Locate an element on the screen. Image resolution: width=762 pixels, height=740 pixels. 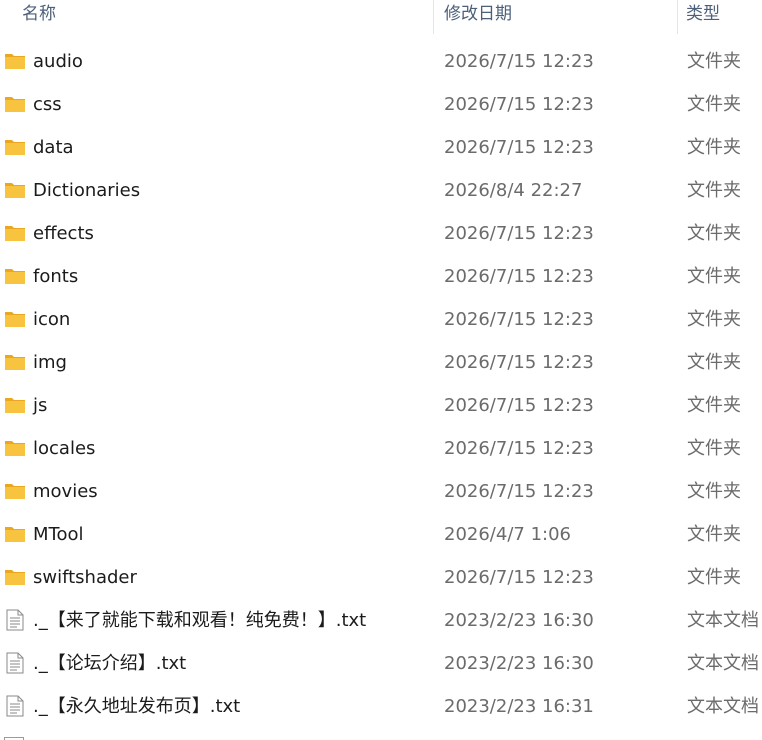
file-row: locales 2026/7/15 12:23 文件夹 is located at coordinates (381, 448).